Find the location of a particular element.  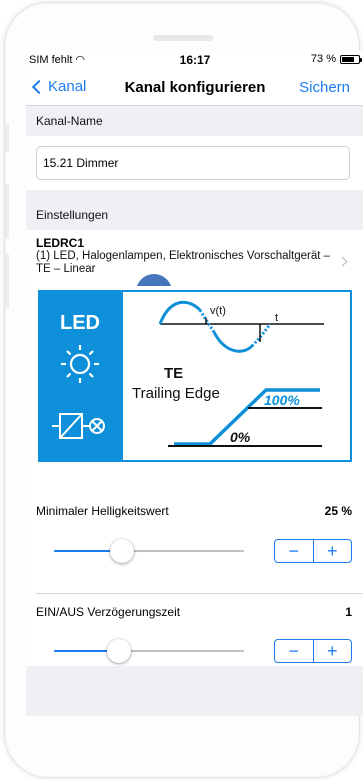

delay-increment-button: + is located at coordinates (333, 651).